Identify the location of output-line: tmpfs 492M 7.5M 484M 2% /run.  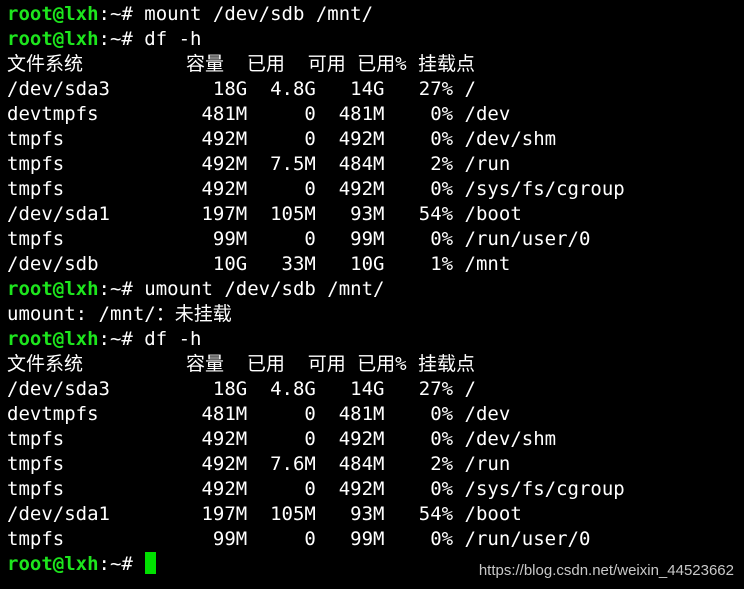
(259, 164).